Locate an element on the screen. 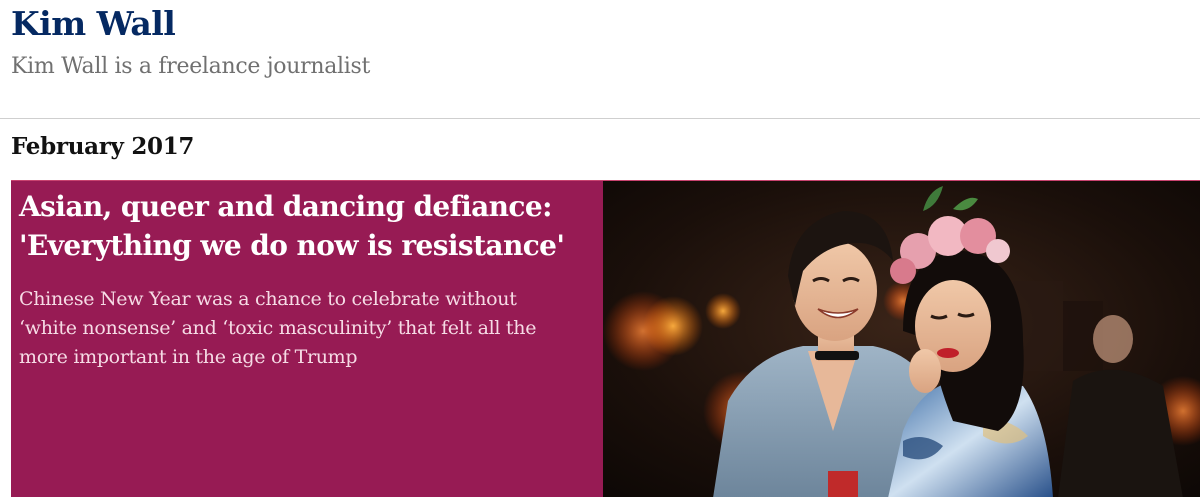 This screenshot has height=497, width=1200. date-heading: February 2017 is located at coordinates (103, 146).